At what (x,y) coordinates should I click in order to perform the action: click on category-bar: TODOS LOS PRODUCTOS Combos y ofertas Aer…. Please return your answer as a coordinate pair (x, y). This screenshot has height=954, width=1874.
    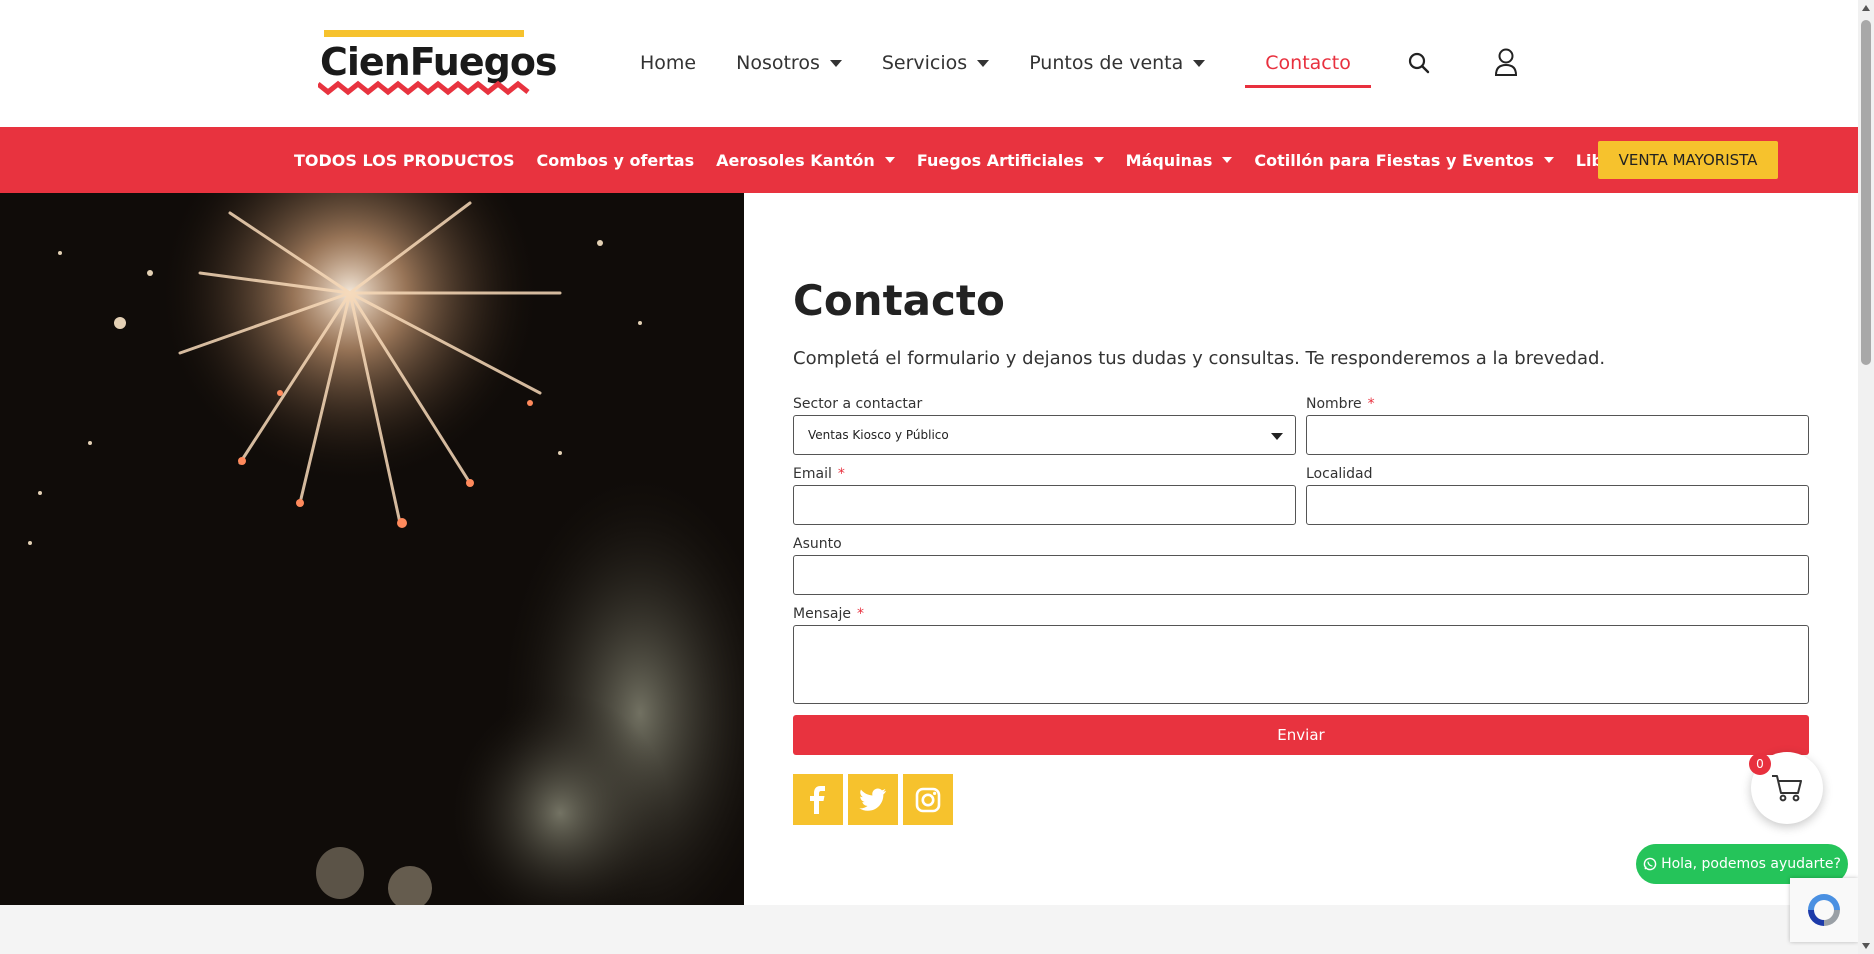
    Looking at the image, I should click on (929, 160).